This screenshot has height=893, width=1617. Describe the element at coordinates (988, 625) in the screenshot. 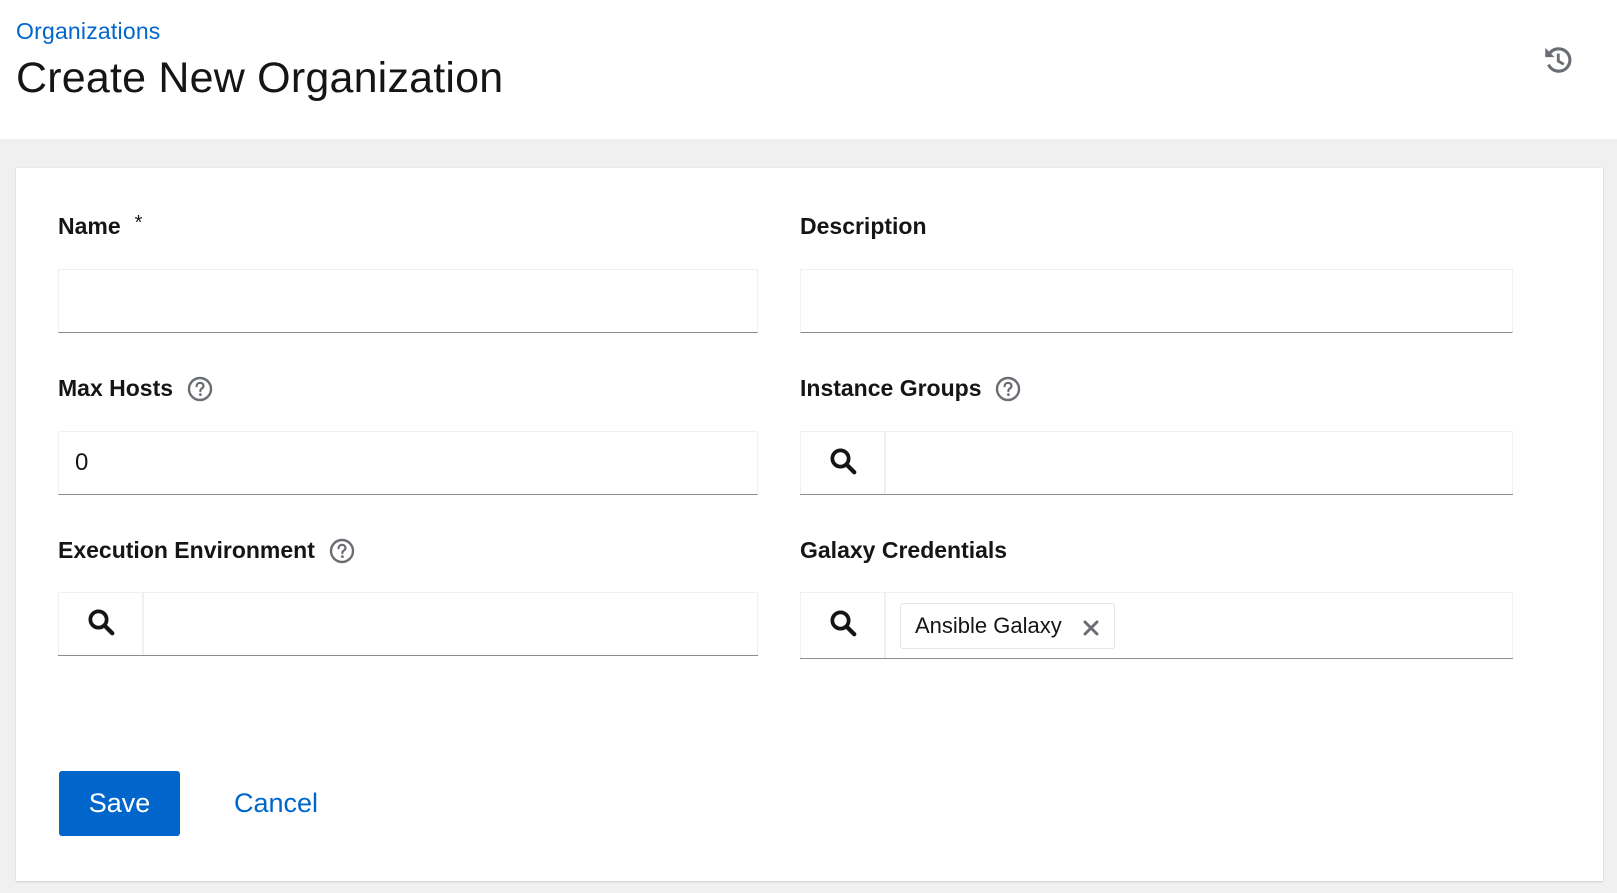

I see `chip-label: Ansible Galaxy` at that location.